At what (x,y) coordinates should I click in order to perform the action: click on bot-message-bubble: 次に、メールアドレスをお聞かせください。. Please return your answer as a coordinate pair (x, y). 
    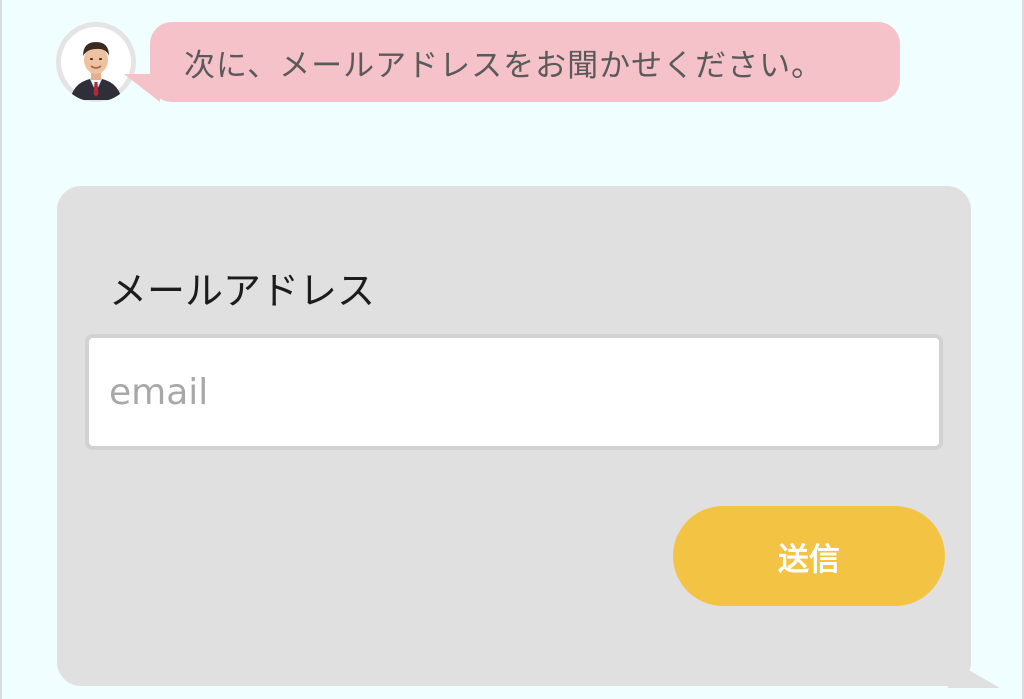
    Looking at the image, I should click on (525, 62).